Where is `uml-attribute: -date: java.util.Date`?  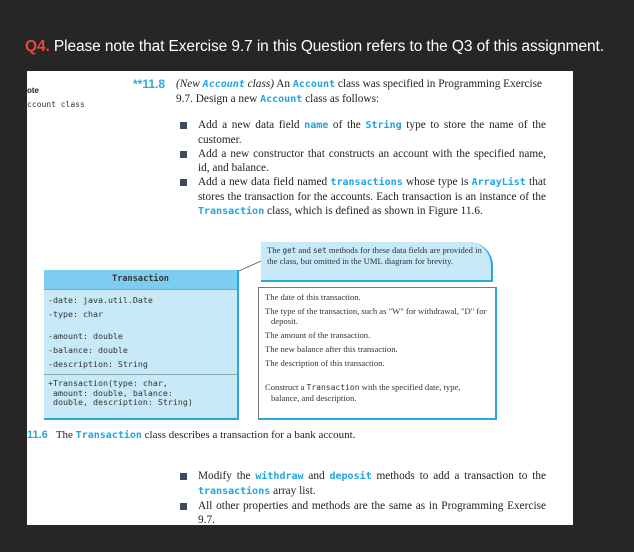
uml-attribute: -date: java.util.Date is located at coordinates (100, 300).